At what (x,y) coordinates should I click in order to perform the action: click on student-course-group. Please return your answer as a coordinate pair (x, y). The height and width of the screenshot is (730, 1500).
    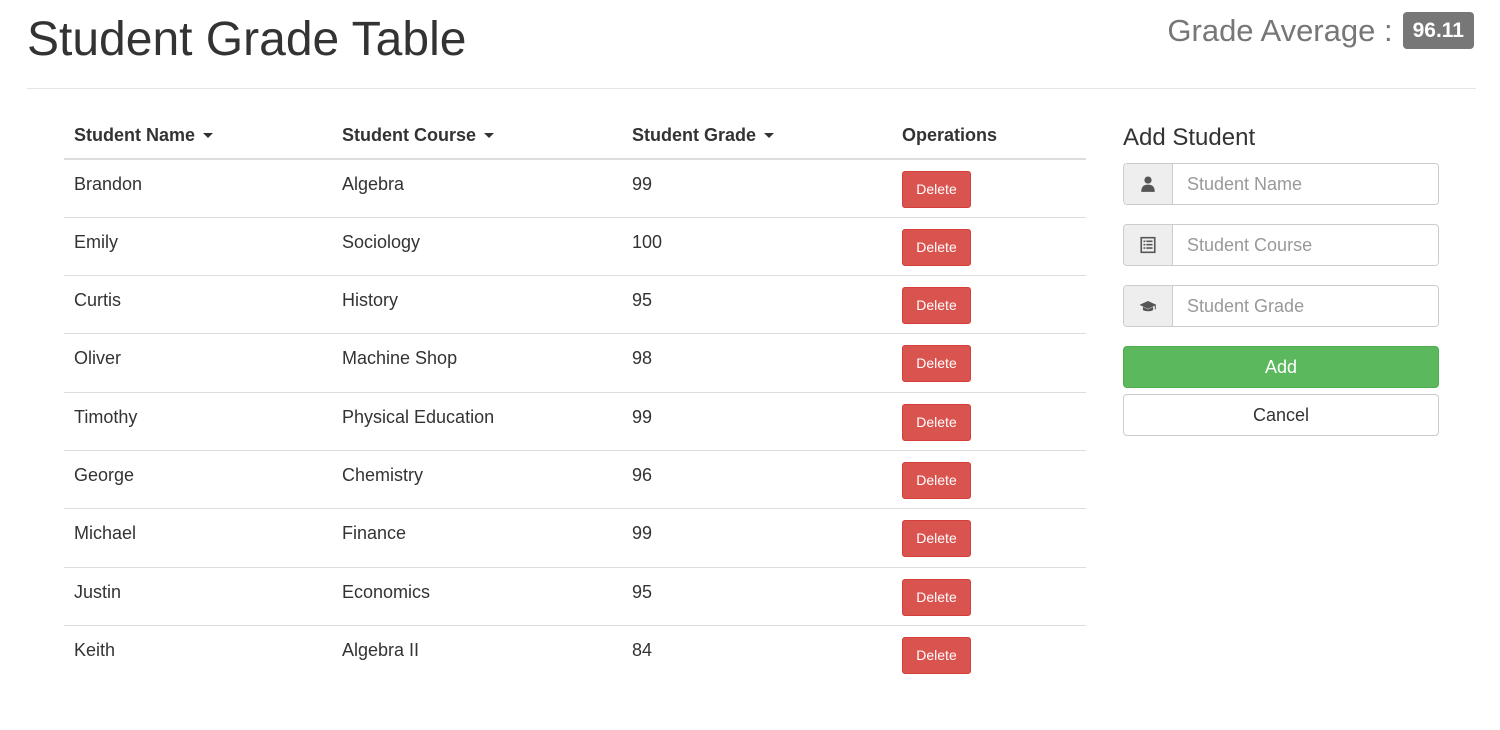
    Looking at the image, I should click on (1281, 245).